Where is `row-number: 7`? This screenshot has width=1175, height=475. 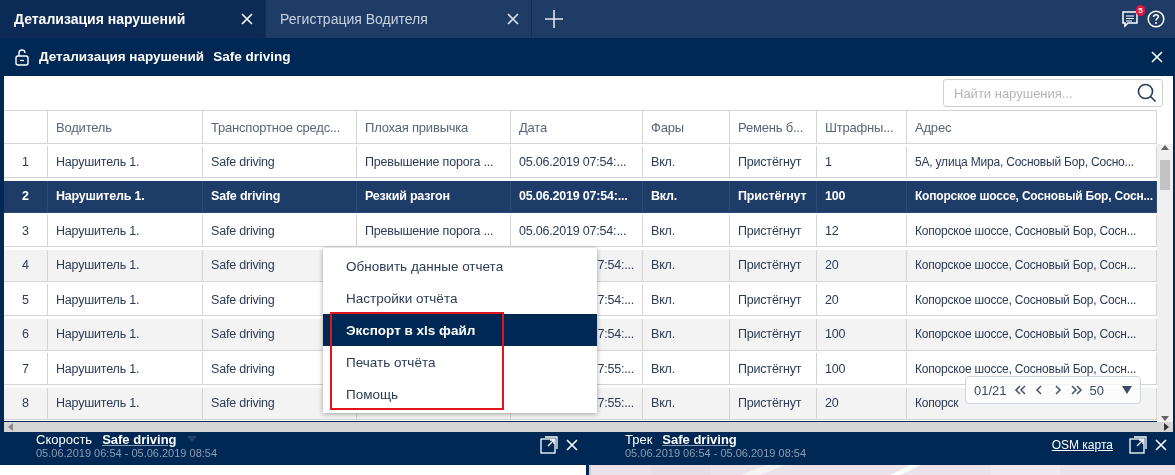 row-number: 7 is located at coordinates (26, 369).